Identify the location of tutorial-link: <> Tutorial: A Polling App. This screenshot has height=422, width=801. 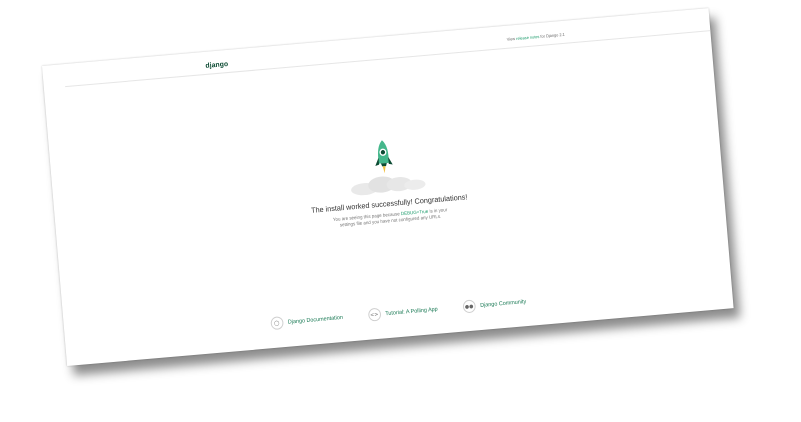
(402, 312).